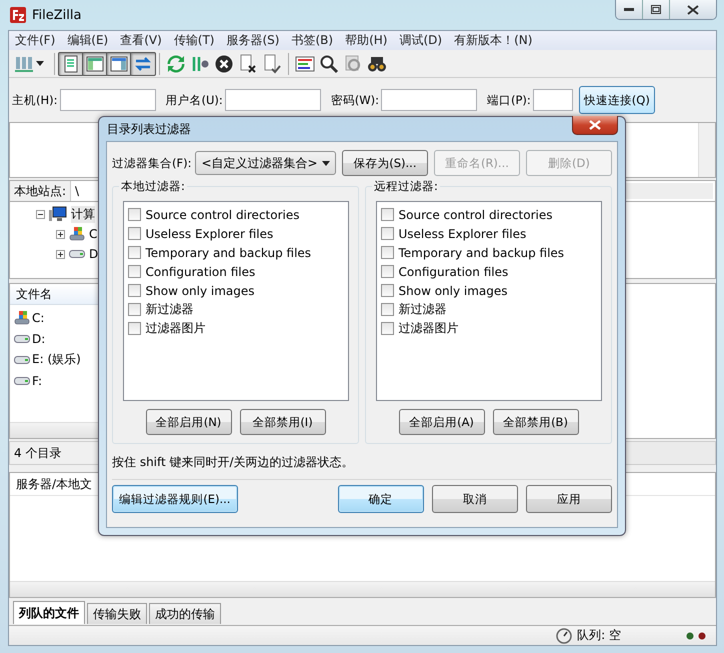 The height and width of the screenshot is (653, 724). What do you see at coordinates (475, 499) in the screenshot?
I see `dialog-button: 取消` at bounding box center [475, 499].